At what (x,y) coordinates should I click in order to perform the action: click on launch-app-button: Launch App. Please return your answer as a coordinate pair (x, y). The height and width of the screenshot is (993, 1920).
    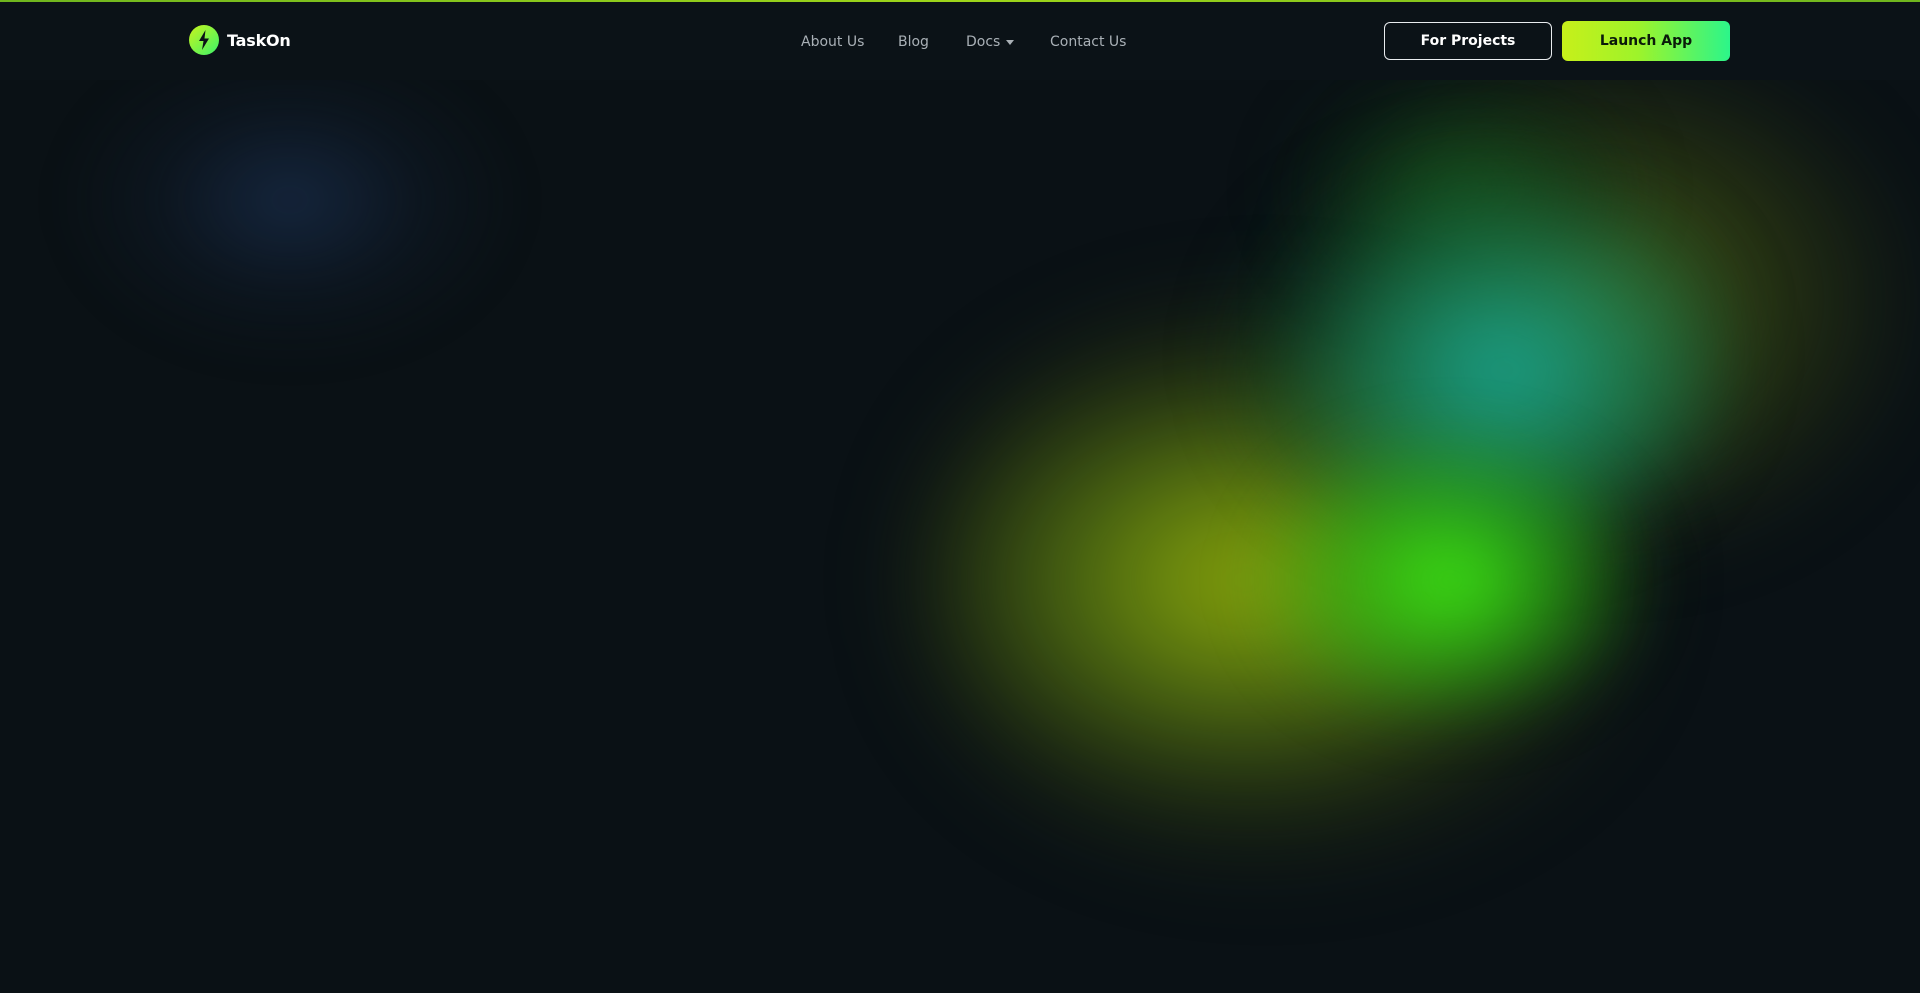
    Looking at the image, I should click on (1646, 41).